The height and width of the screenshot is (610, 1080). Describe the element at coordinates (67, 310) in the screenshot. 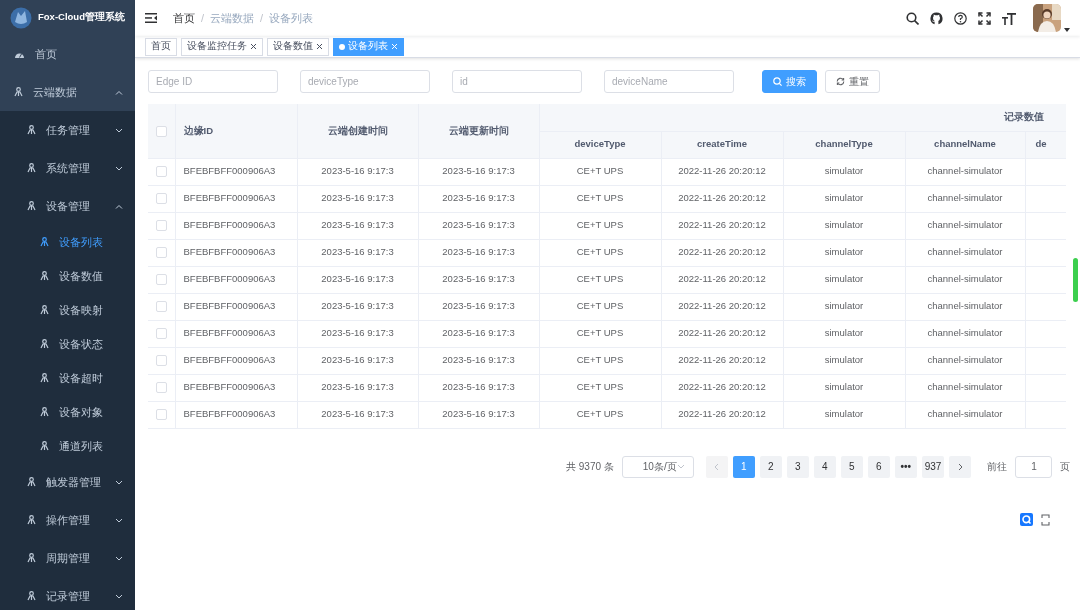

I see `sidebar-item: 设备映射` at that location.